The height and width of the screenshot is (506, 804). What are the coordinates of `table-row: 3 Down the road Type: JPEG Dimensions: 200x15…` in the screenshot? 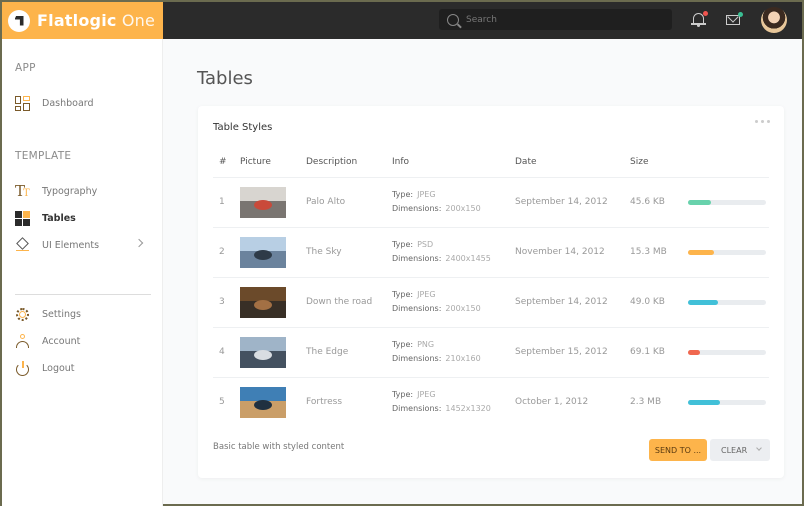 It's located at (491, 302).